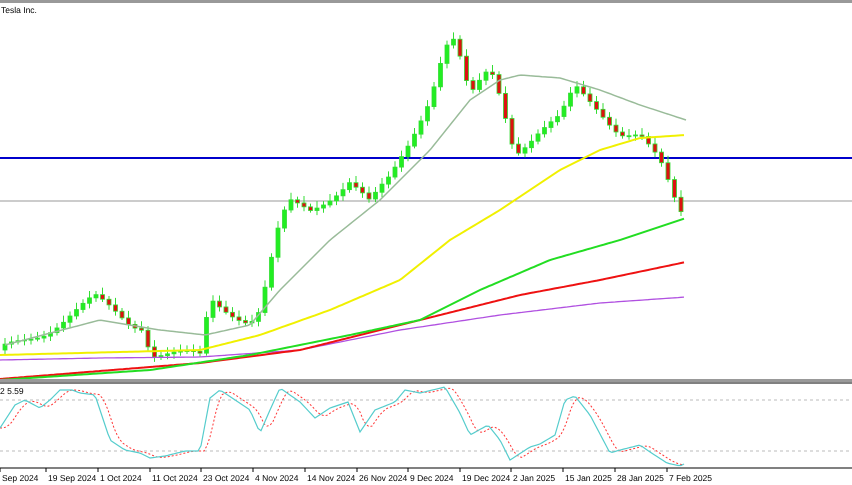 This screenshot has height=485, width=852. What do you see at coordinates (175, 478) in the screenshot?
I see `date-label: 11 Oct 2024` at bounding box center [175, 478].